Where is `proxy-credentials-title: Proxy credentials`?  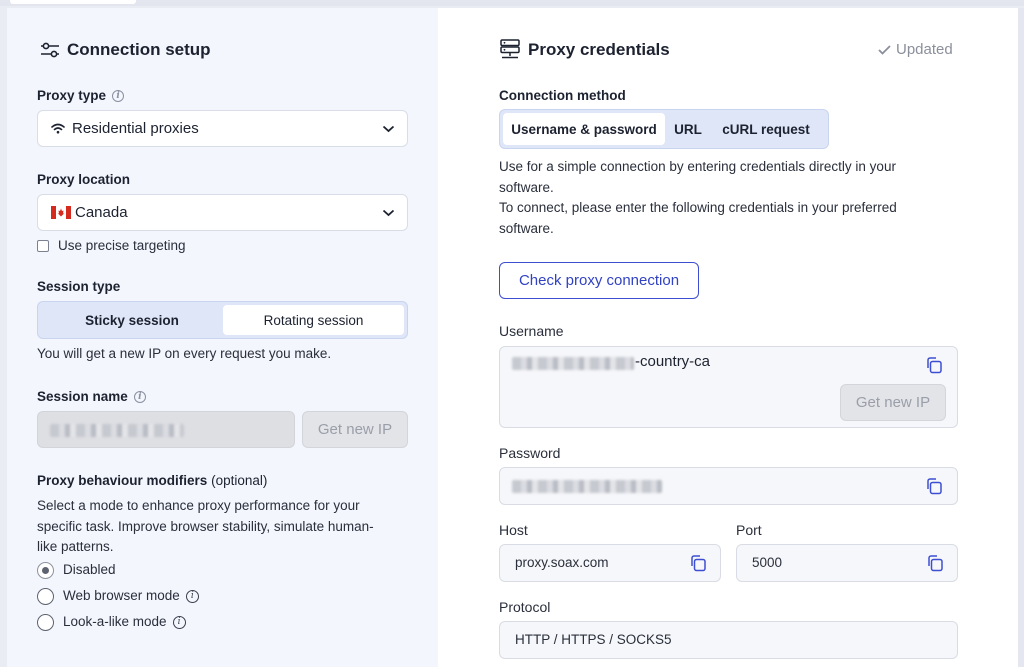
proxy-credentials-title: Proxy credentials is located at coordinates (599, 49).